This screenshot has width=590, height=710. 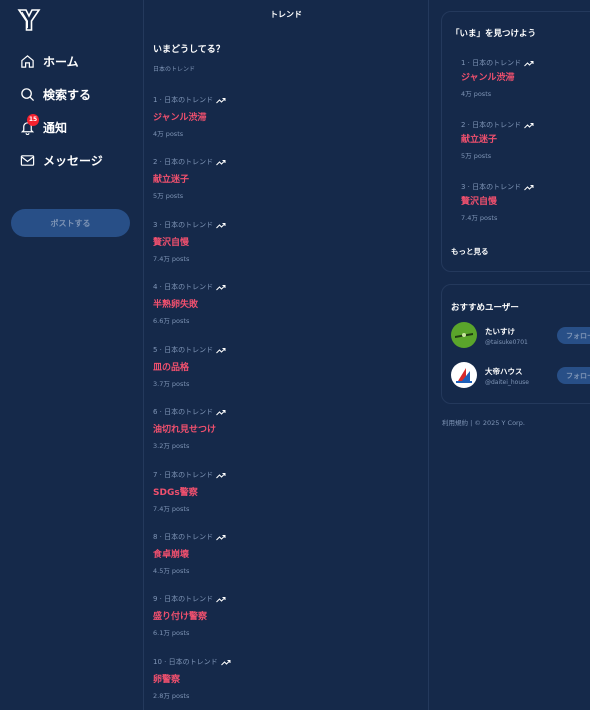 I want to click on suggested-user: たいすけ @taisuke0701 フォロー, so click(x=520, y=336).